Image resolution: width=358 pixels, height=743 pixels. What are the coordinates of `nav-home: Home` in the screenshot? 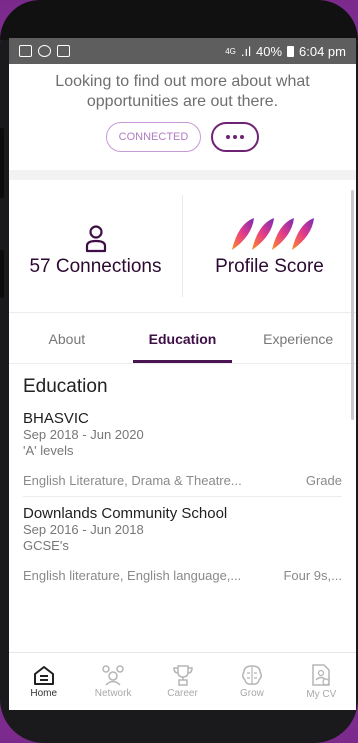 It's located at (43, 681).